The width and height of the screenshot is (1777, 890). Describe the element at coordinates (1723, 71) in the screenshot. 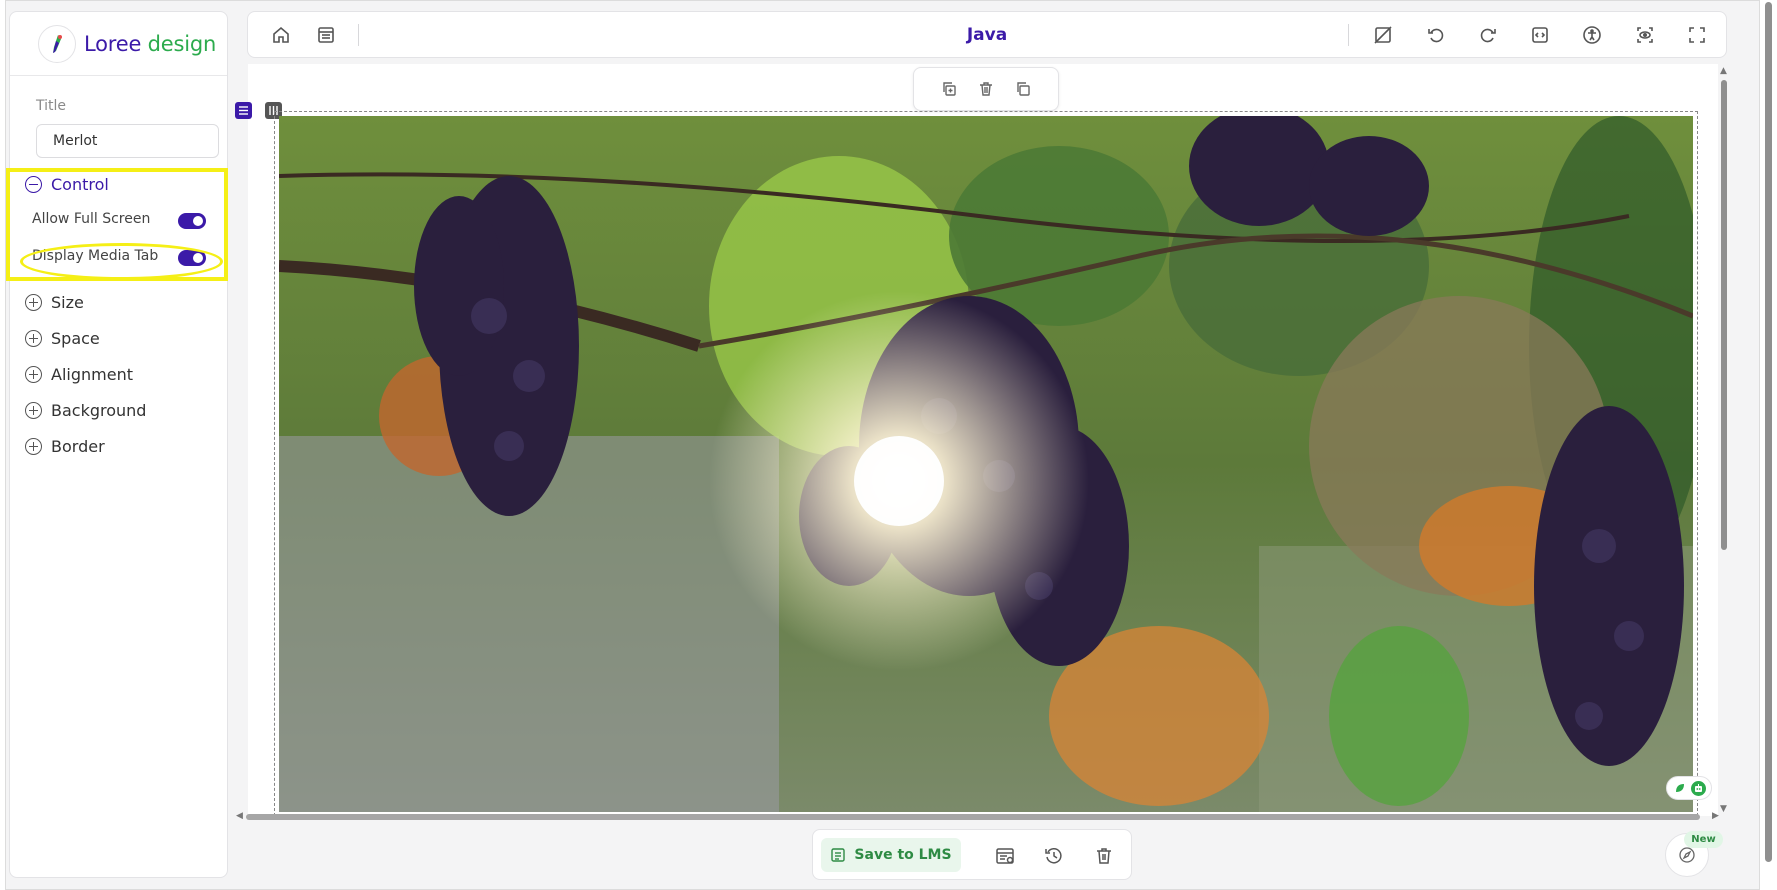

I see `scroll-up-arrow-icon: ▲` at that location.